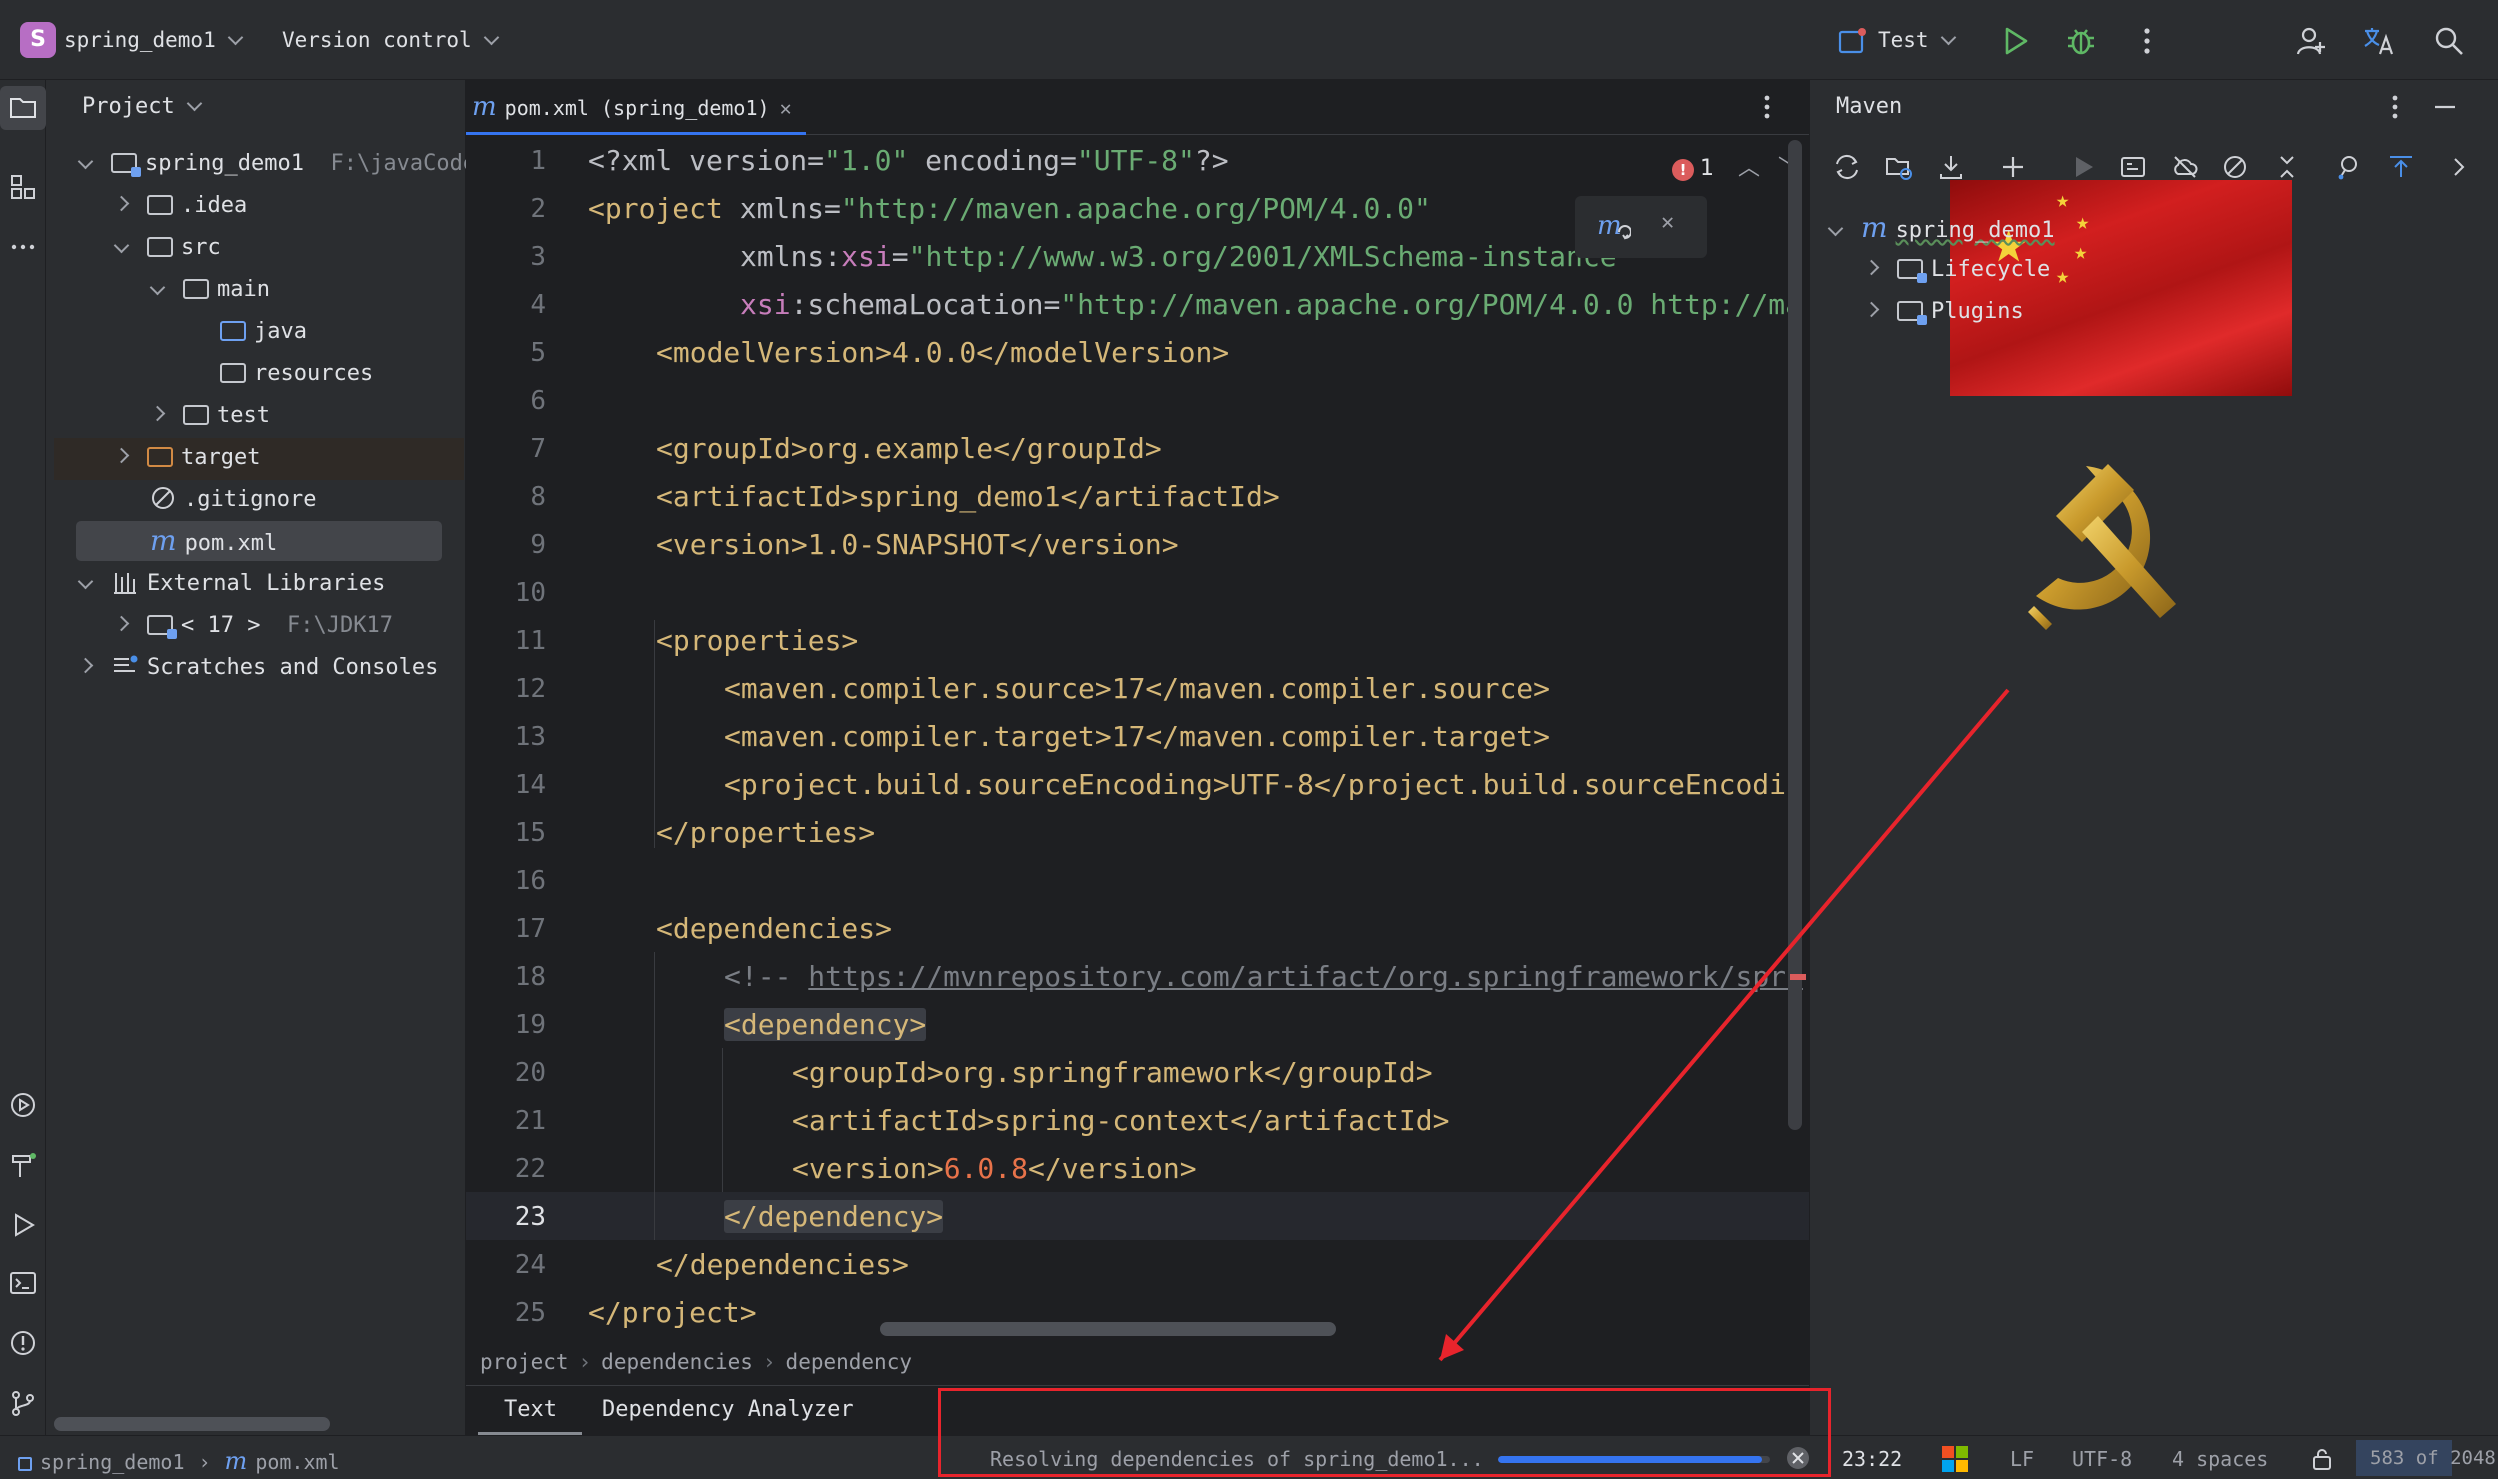  What do you see at coordinates (2081, 41) in the screenshot?
I see `debug-icon` at bounding box center [2081, 41].